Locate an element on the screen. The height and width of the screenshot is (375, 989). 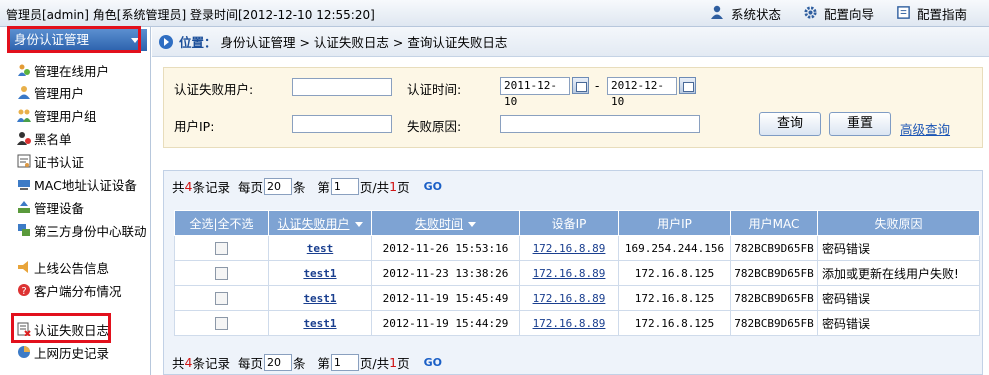
sidebar-item-history: 上网历史记录 is located at coordinates (63, 352).